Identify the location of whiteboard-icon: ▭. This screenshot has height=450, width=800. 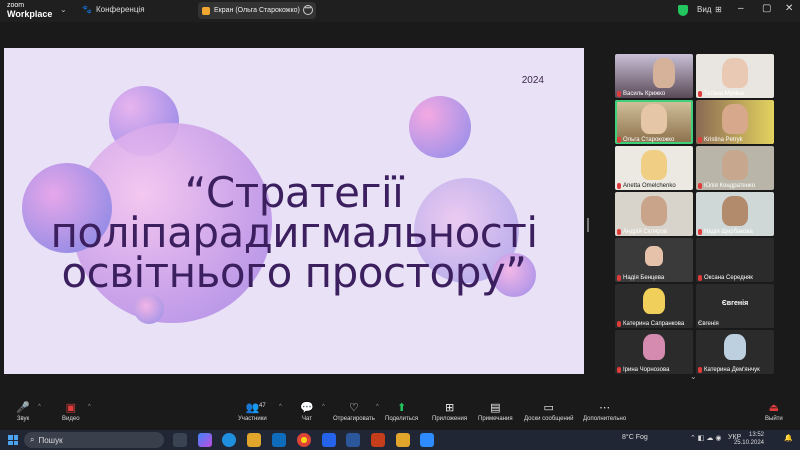
(548, 408).